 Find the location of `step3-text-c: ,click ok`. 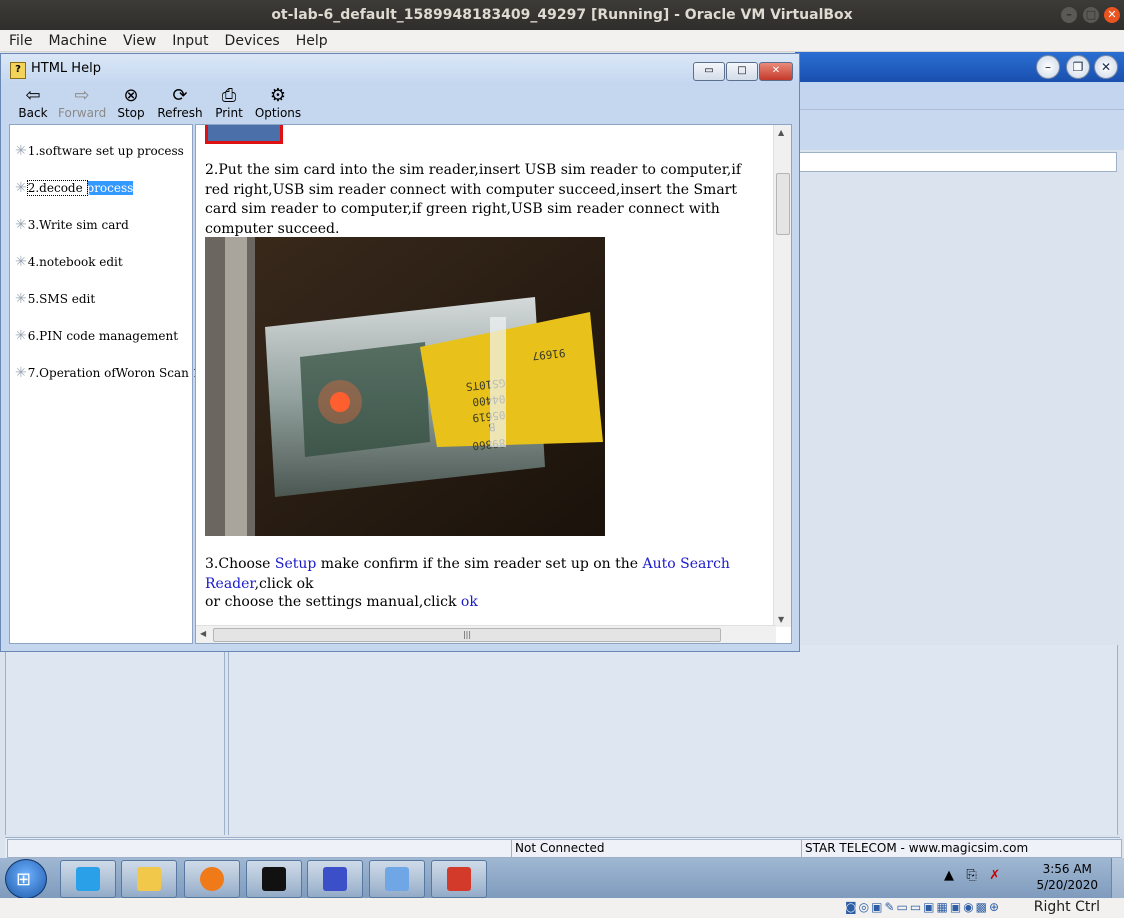

step3-text-c: ,click ok is located at coordinates (284, 583).